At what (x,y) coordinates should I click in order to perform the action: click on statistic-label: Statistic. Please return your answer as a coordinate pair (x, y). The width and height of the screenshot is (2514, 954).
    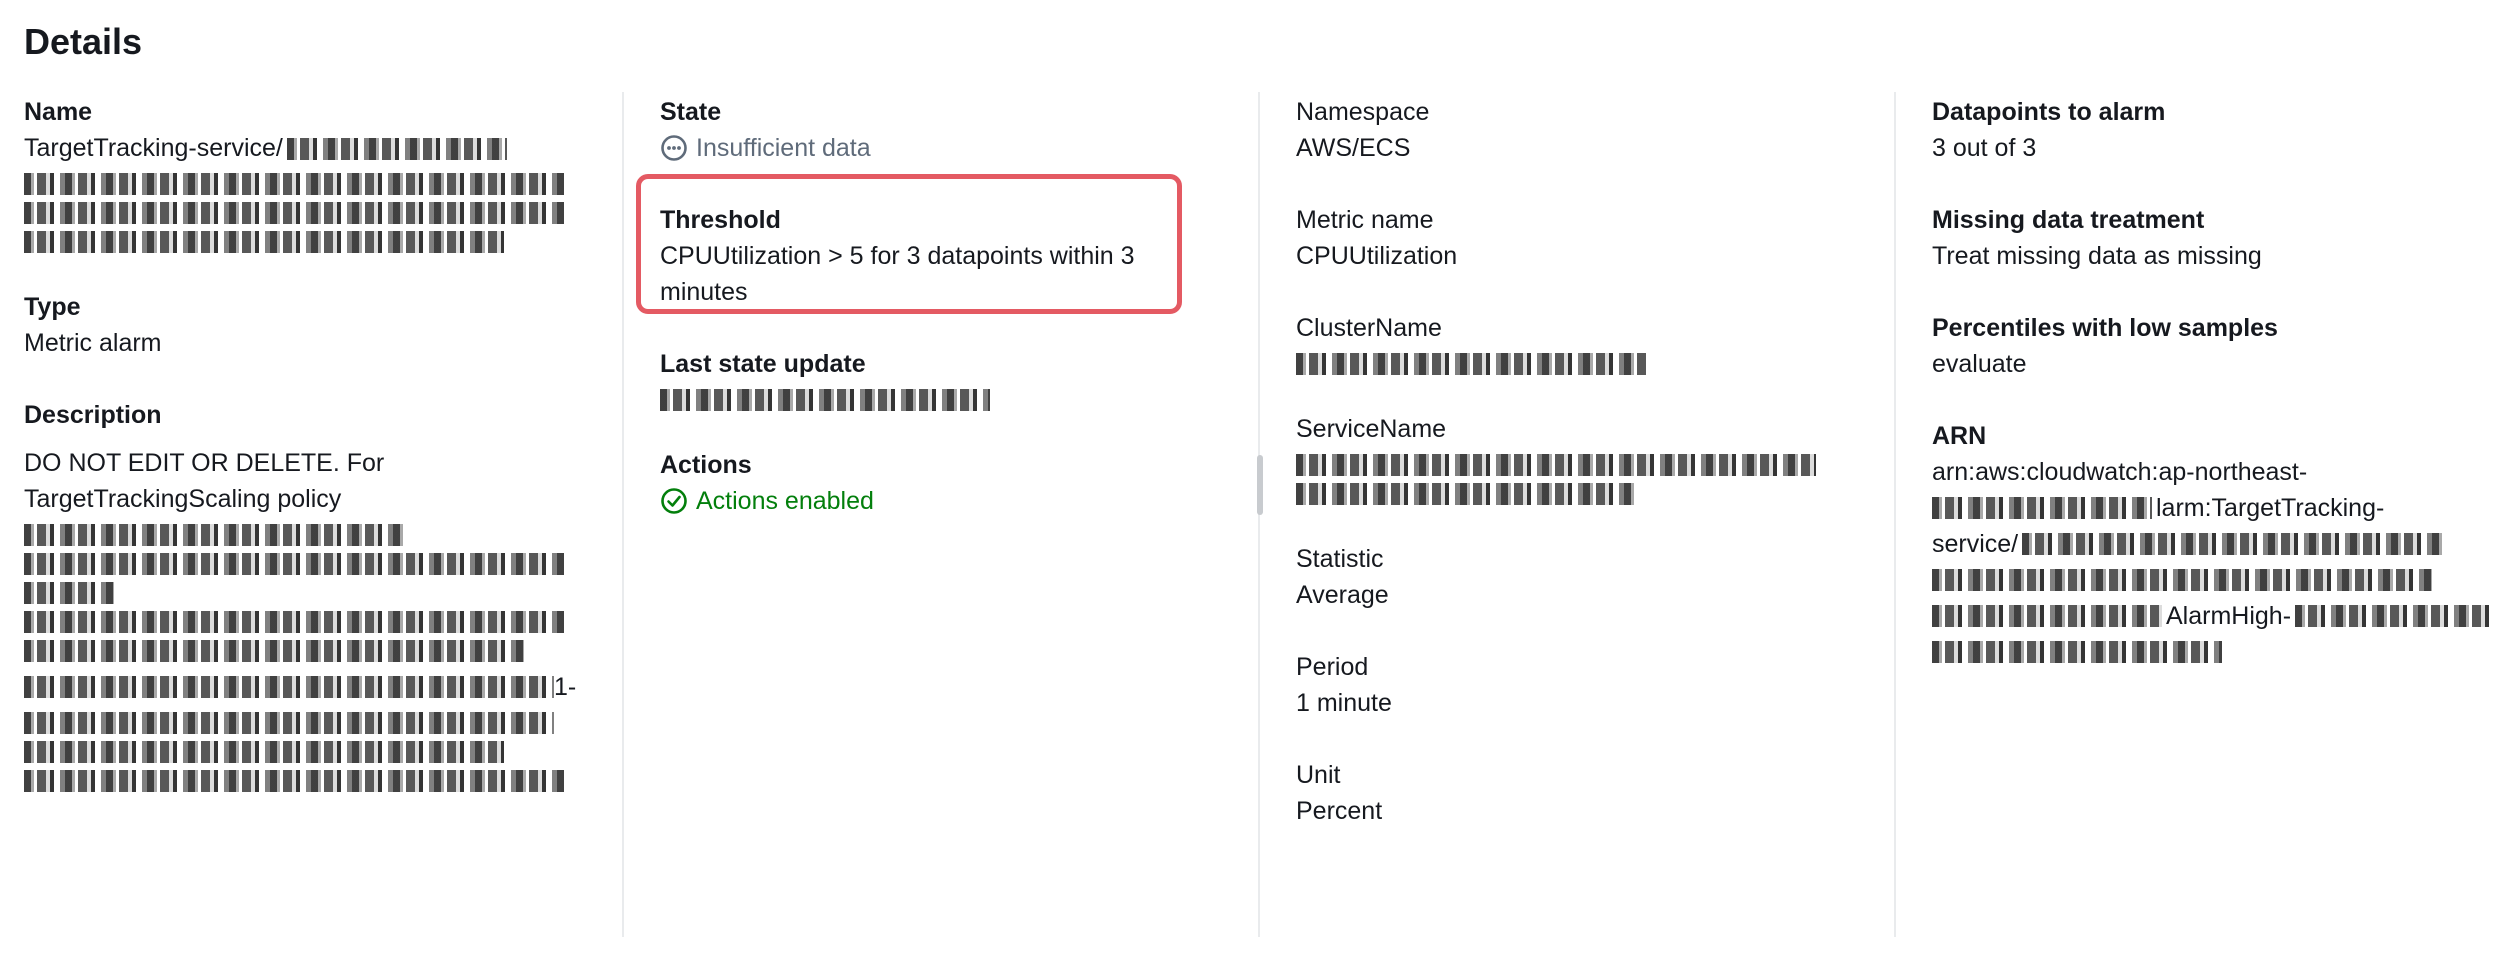
    Looking at the image, I should click on (1340, 559).